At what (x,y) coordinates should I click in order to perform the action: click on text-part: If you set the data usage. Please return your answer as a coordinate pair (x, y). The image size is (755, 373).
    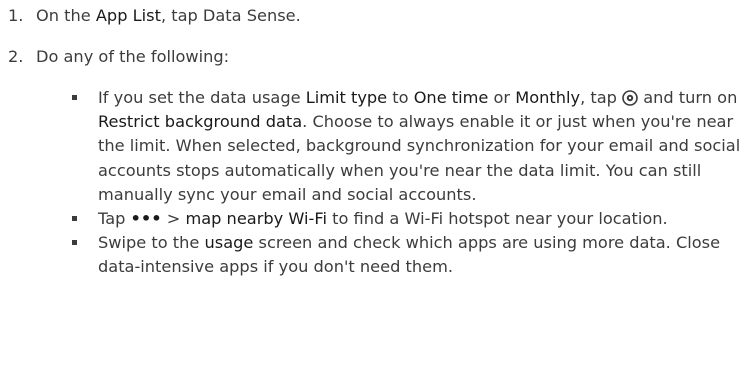
    Looking at the image, I should click on (202, 97).